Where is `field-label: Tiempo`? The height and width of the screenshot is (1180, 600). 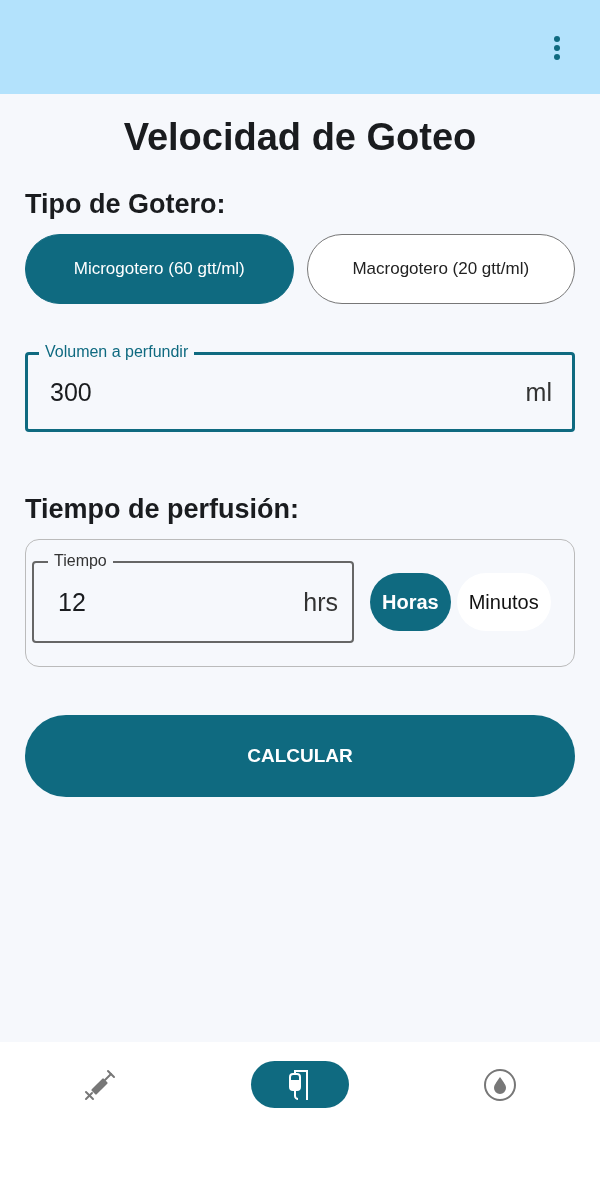
field-label: Tiempo is located at coordinates (80, 561).